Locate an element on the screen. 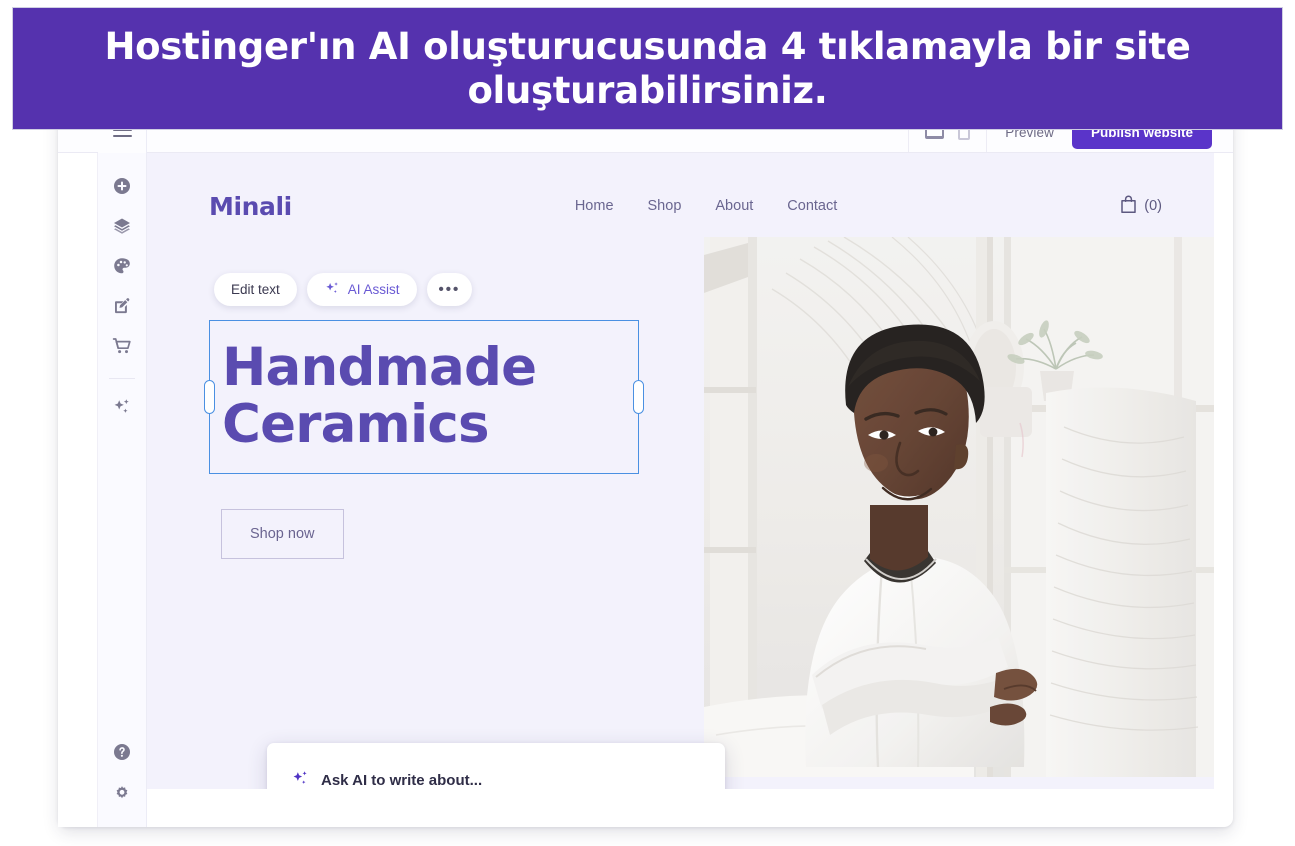 Image resolution: width=1295 pixels, height=846 pixels. shopping-cart-icon is located at coordinates (122, 346).